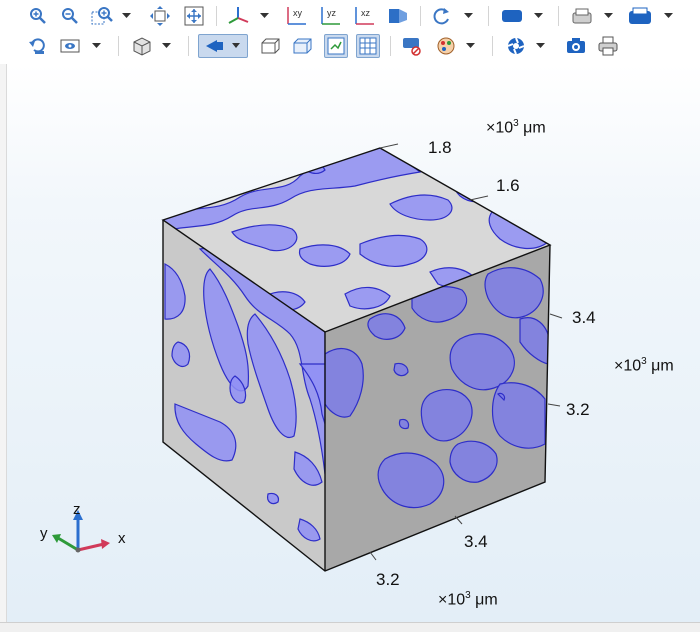  I want to click on triad-y-axis, so click(68, 544).